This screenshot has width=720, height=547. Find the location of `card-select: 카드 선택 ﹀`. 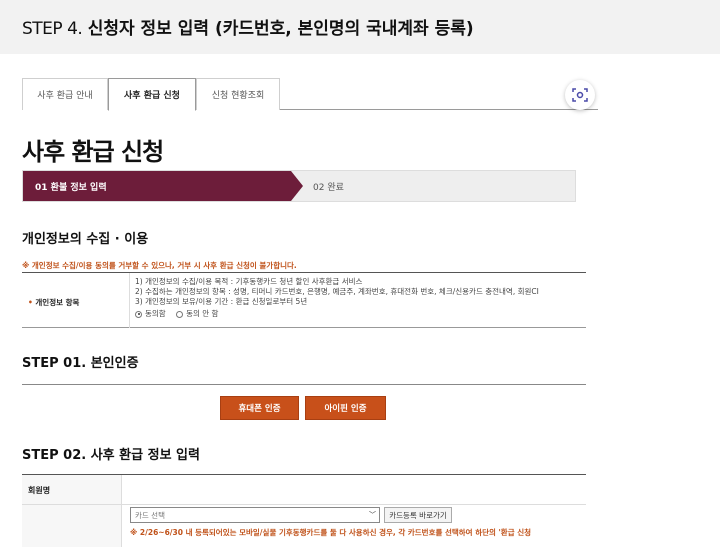

card-select: 카드 선택 ﹀ is located at coordinates (255, 515).